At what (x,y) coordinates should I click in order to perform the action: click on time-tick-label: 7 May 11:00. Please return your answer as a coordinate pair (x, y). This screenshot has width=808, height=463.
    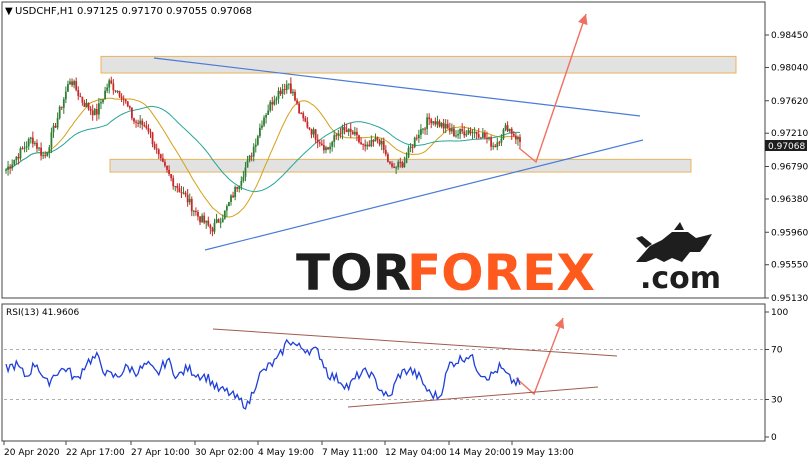
    Looking at the image, I should click on (350, 453).